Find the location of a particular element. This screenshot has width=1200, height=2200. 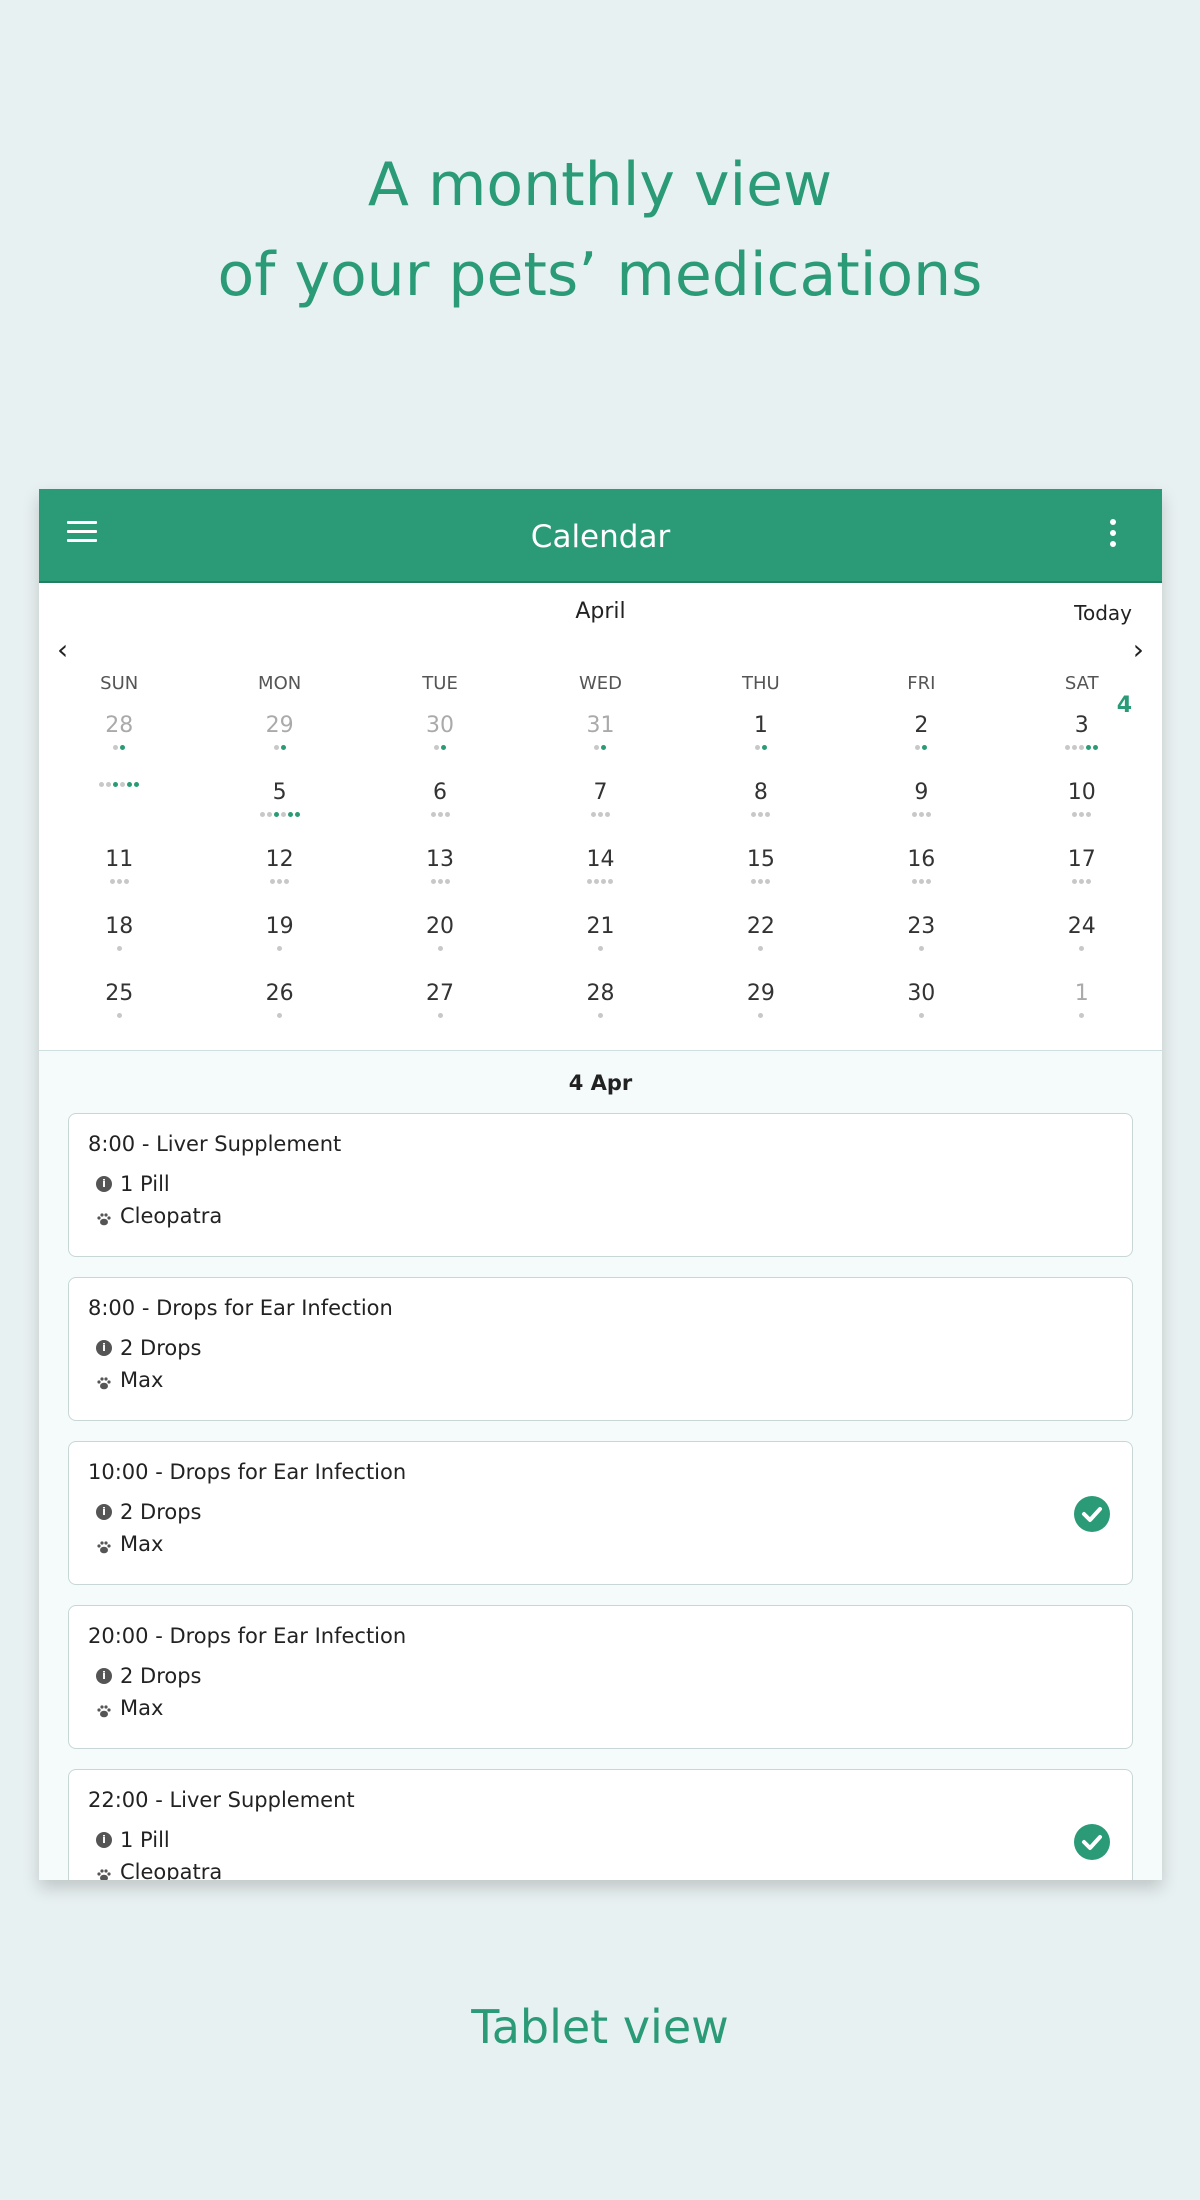

calendar-week: 18 19 20 21 22 23 24 is located at coordinates (600, 945).